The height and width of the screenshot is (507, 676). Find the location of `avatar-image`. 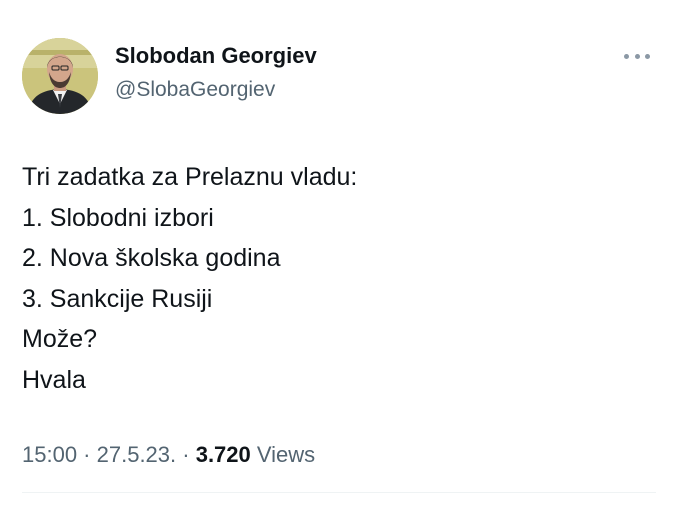

avatar-image is located at coordinates (60, 76).